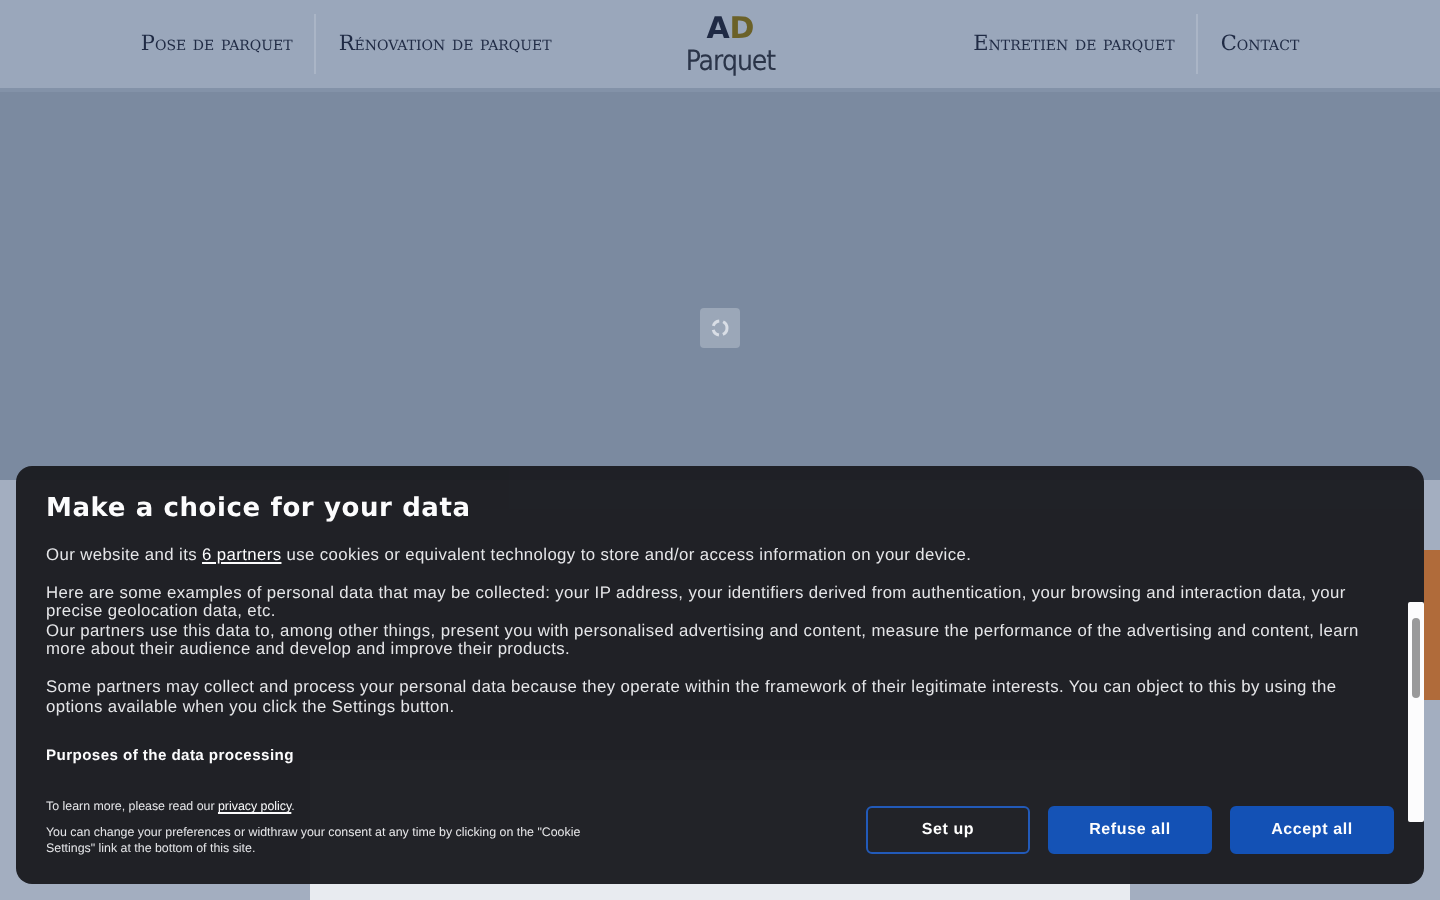 Image resolution: width=1440 pixels, height=900 pixels. I want to click on logo: AD Parquet, so click(730, 44).